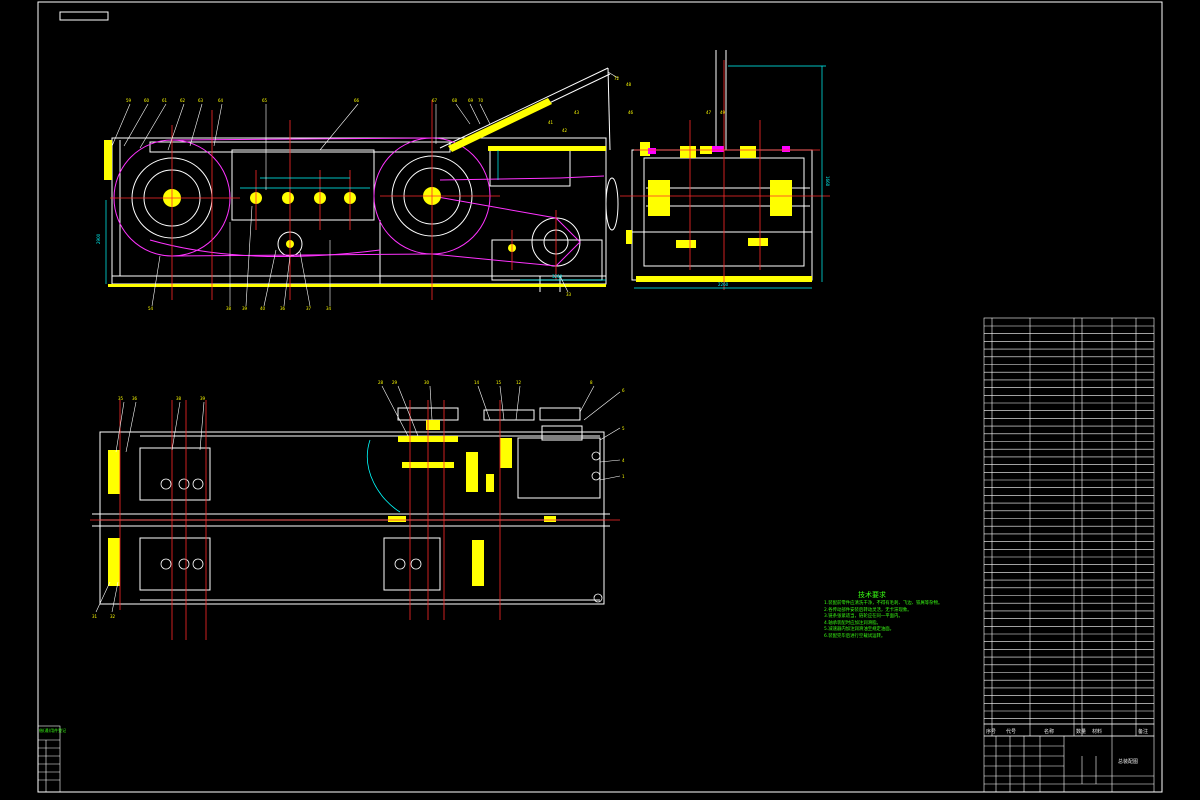 The height and width of the screenshot is (800, 1200). Describe the element at coordinates (623, 460) in the screenshot. I see `svg-text: 4` at that location.